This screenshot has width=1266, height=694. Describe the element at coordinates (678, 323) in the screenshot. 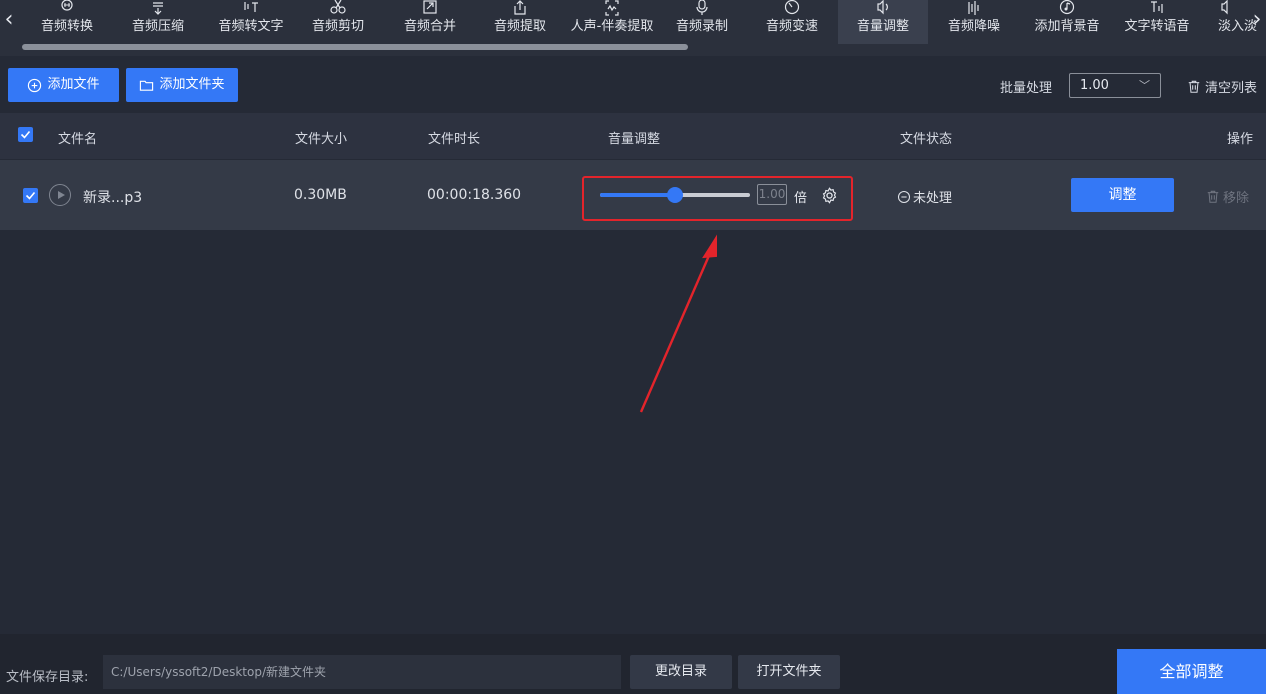

I see `annotation-arrow` at that location.